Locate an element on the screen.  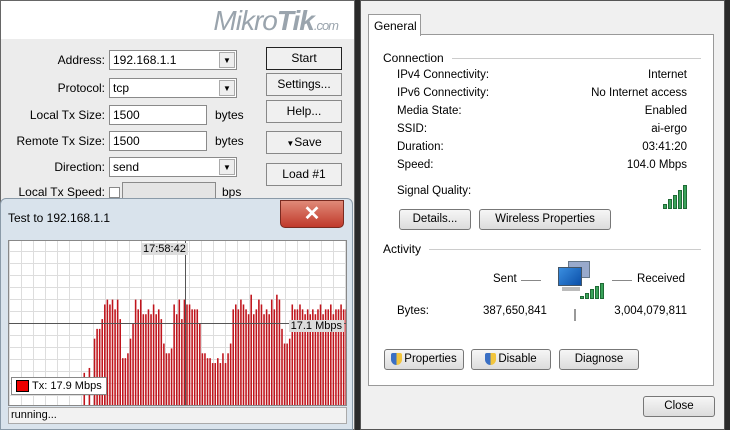
test-window-title: Test to 192.168.1.1 is located at coordinates (59, 218).